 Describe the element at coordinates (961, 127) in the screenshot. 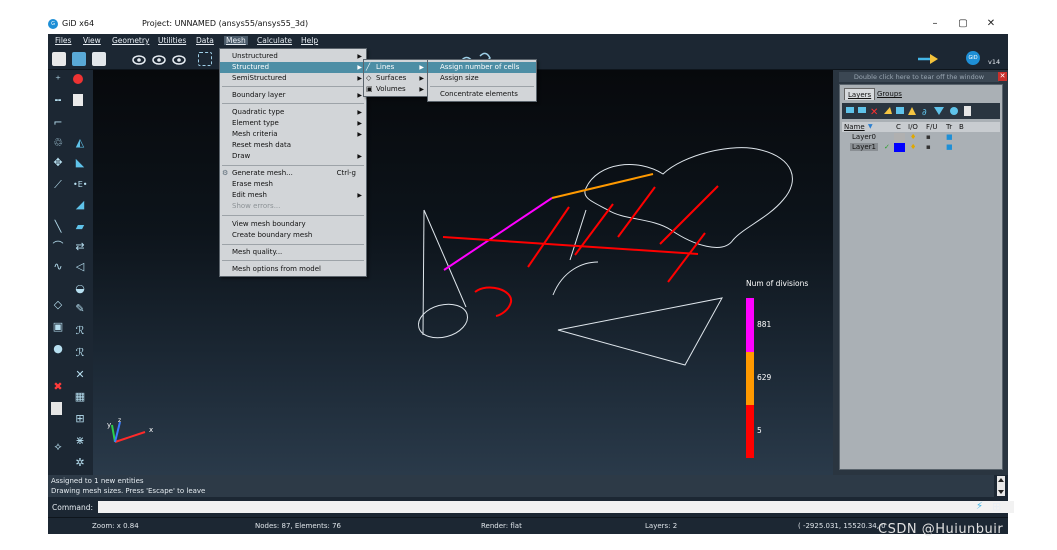

I see `col-b: B` at that location.